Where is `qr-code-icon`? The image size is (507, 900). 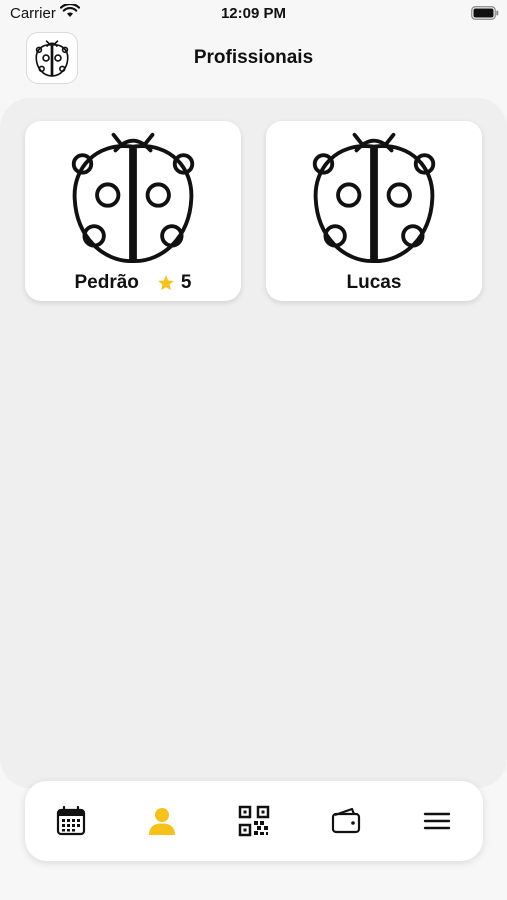 qr-code-icon is located at coordinates (254, 821).